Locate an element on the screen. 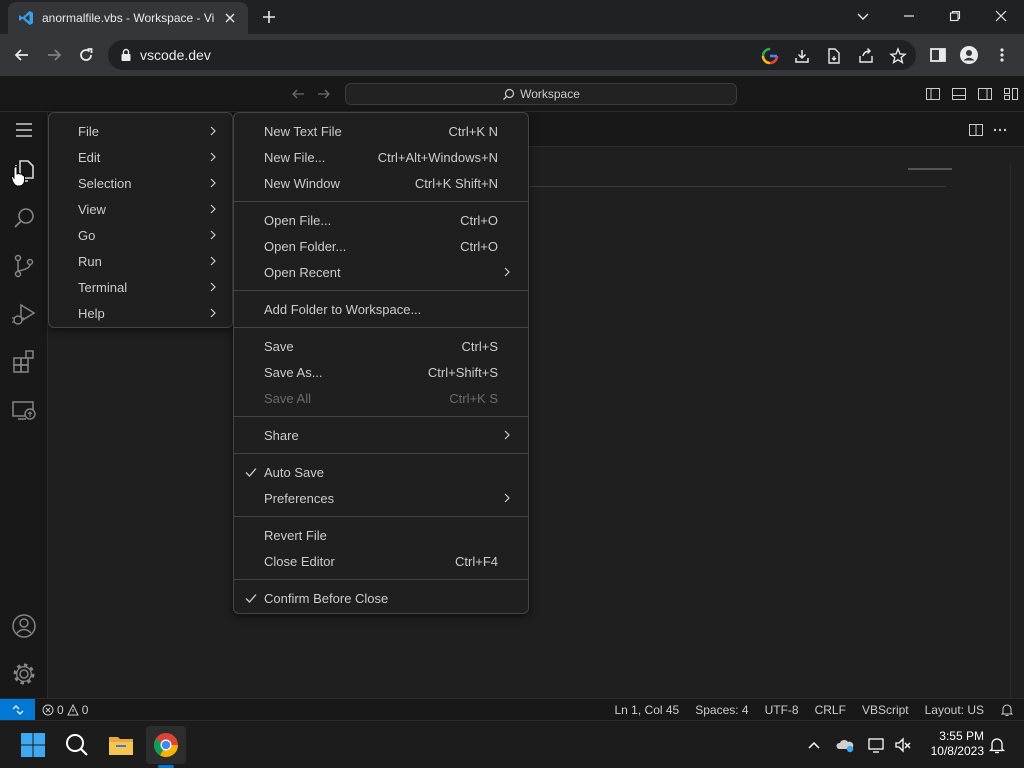 This screenshot has height=768, width=1024. browser-tab: anormalfile.vbs - Workspace - Vi is located at coordinates (128, 18).